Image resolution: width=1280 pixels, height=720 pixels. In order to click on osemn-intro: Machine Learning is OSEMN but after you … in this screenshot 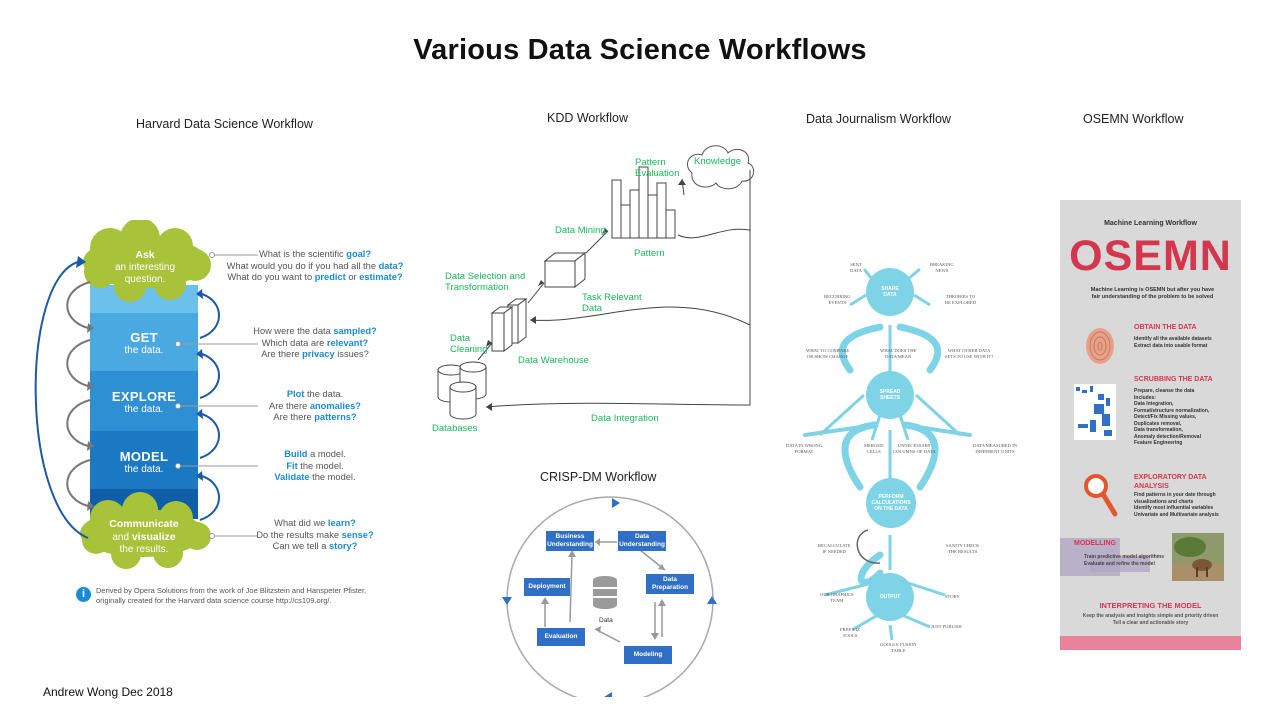, I will do `click(1152, 294)`.